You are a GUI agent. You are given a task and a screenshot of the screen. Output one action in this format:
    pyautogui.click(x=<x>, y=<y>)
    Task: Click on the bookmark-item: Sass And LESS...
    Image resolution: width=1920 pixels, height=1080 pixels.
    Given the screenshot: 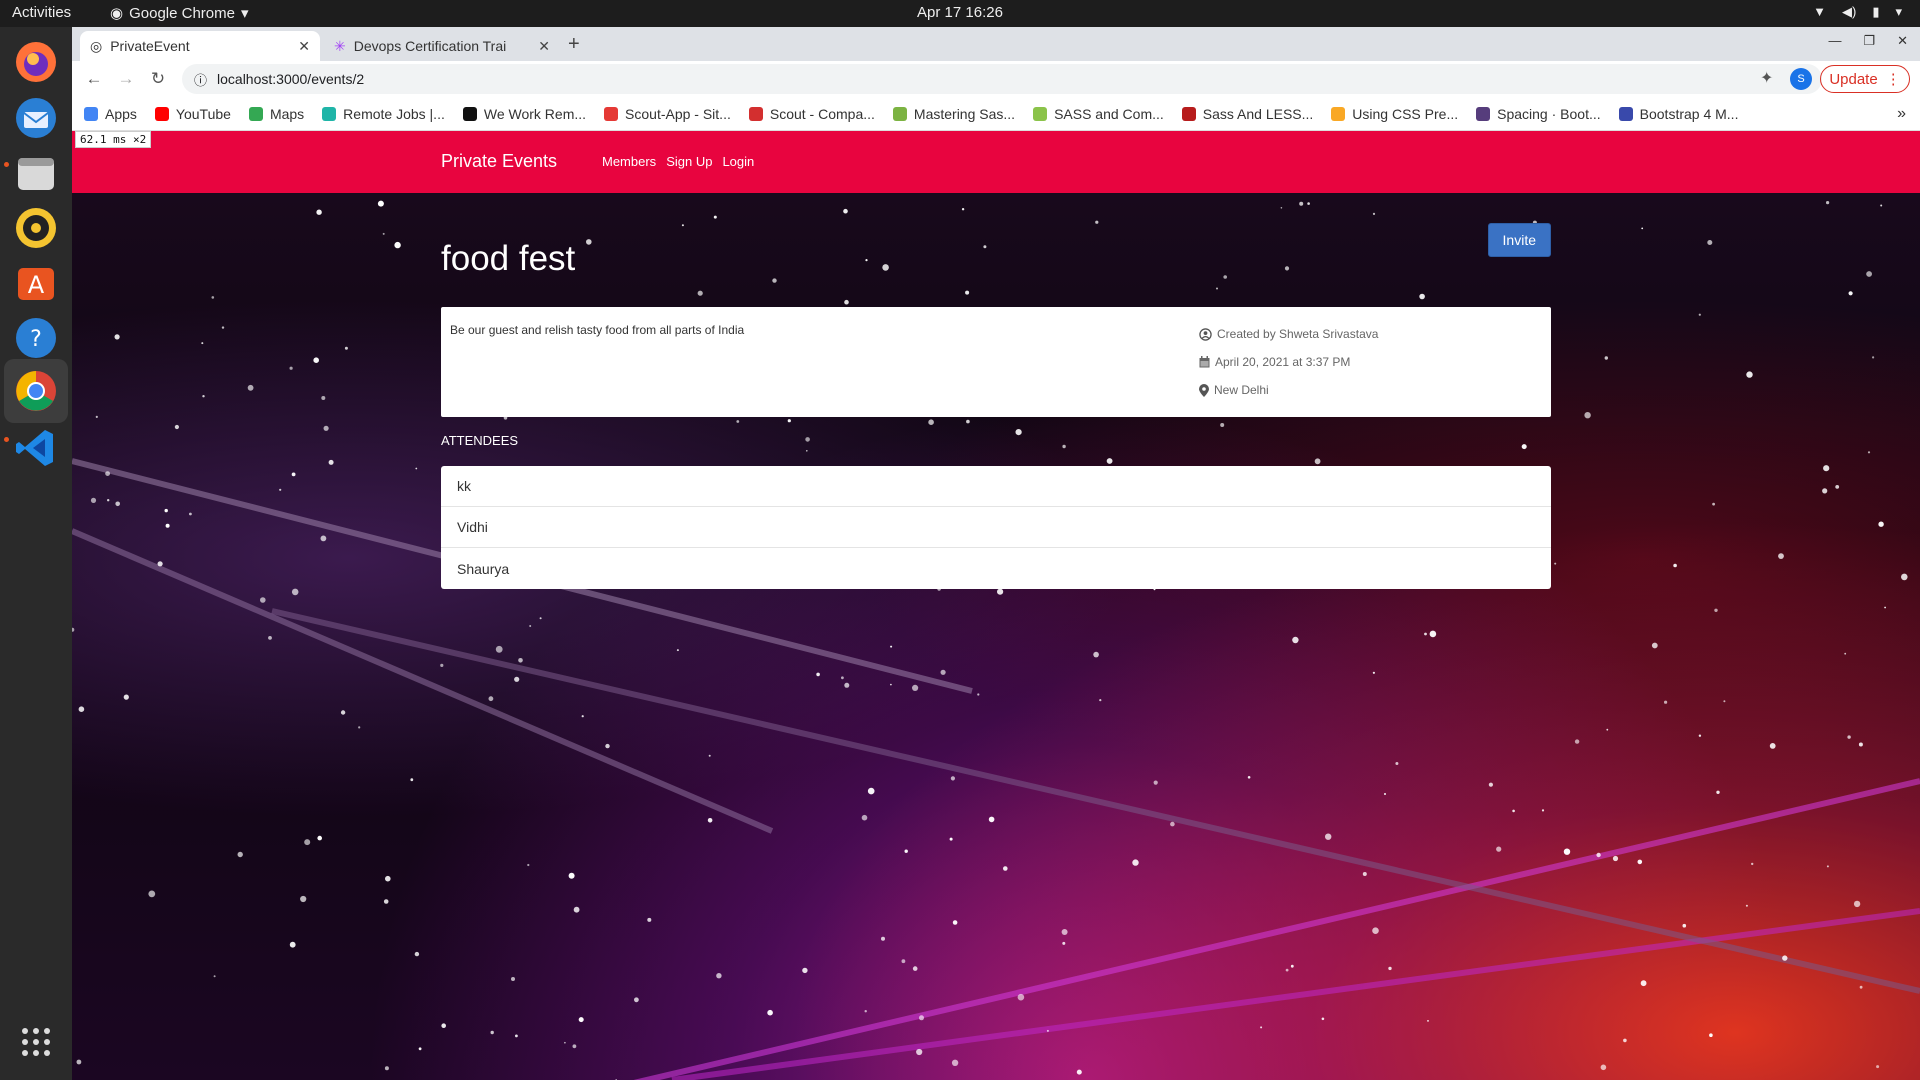 What is the action you would take?
    pyautogui.click(x=1247, y=114)
    